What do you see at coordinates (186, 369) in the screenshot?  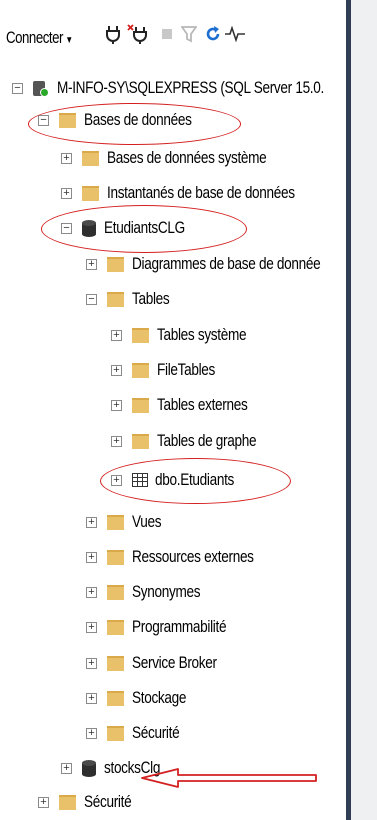 I see `tree-node-label: FileTables` at bounding box center [186, 369].